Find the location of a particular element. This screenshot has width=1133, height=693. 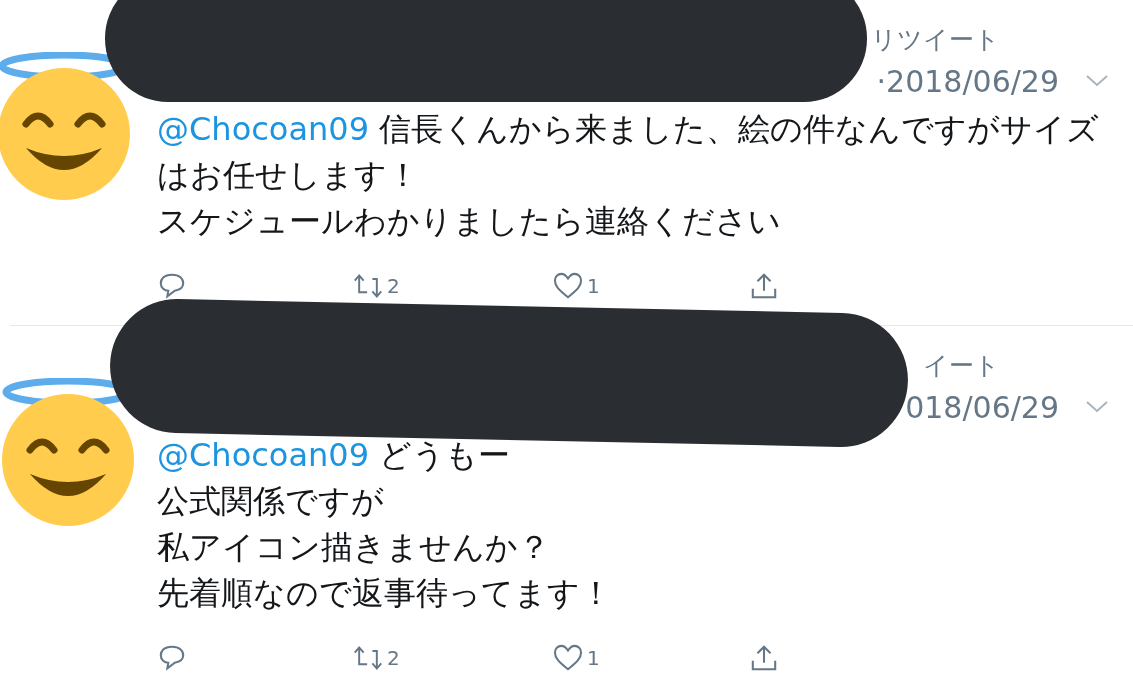

retweet-label: イート is located at coordinates (961, 365).